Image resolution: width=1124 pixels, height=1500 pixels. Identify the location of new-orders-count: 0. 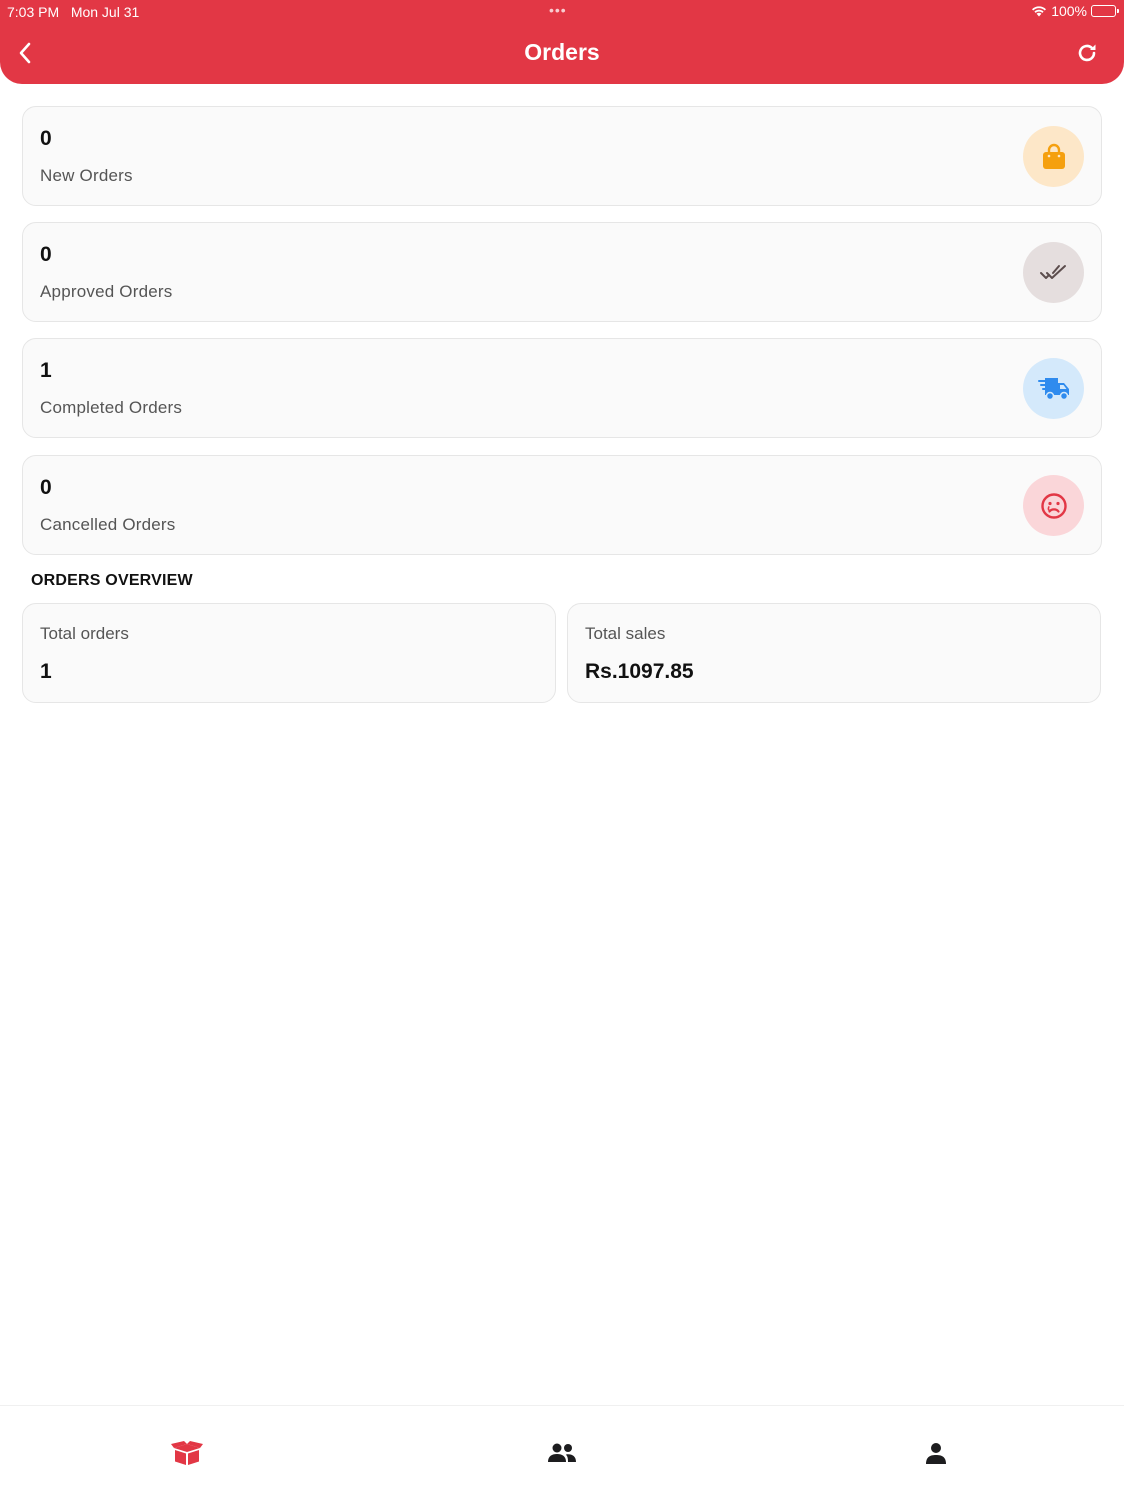
(46, 138).